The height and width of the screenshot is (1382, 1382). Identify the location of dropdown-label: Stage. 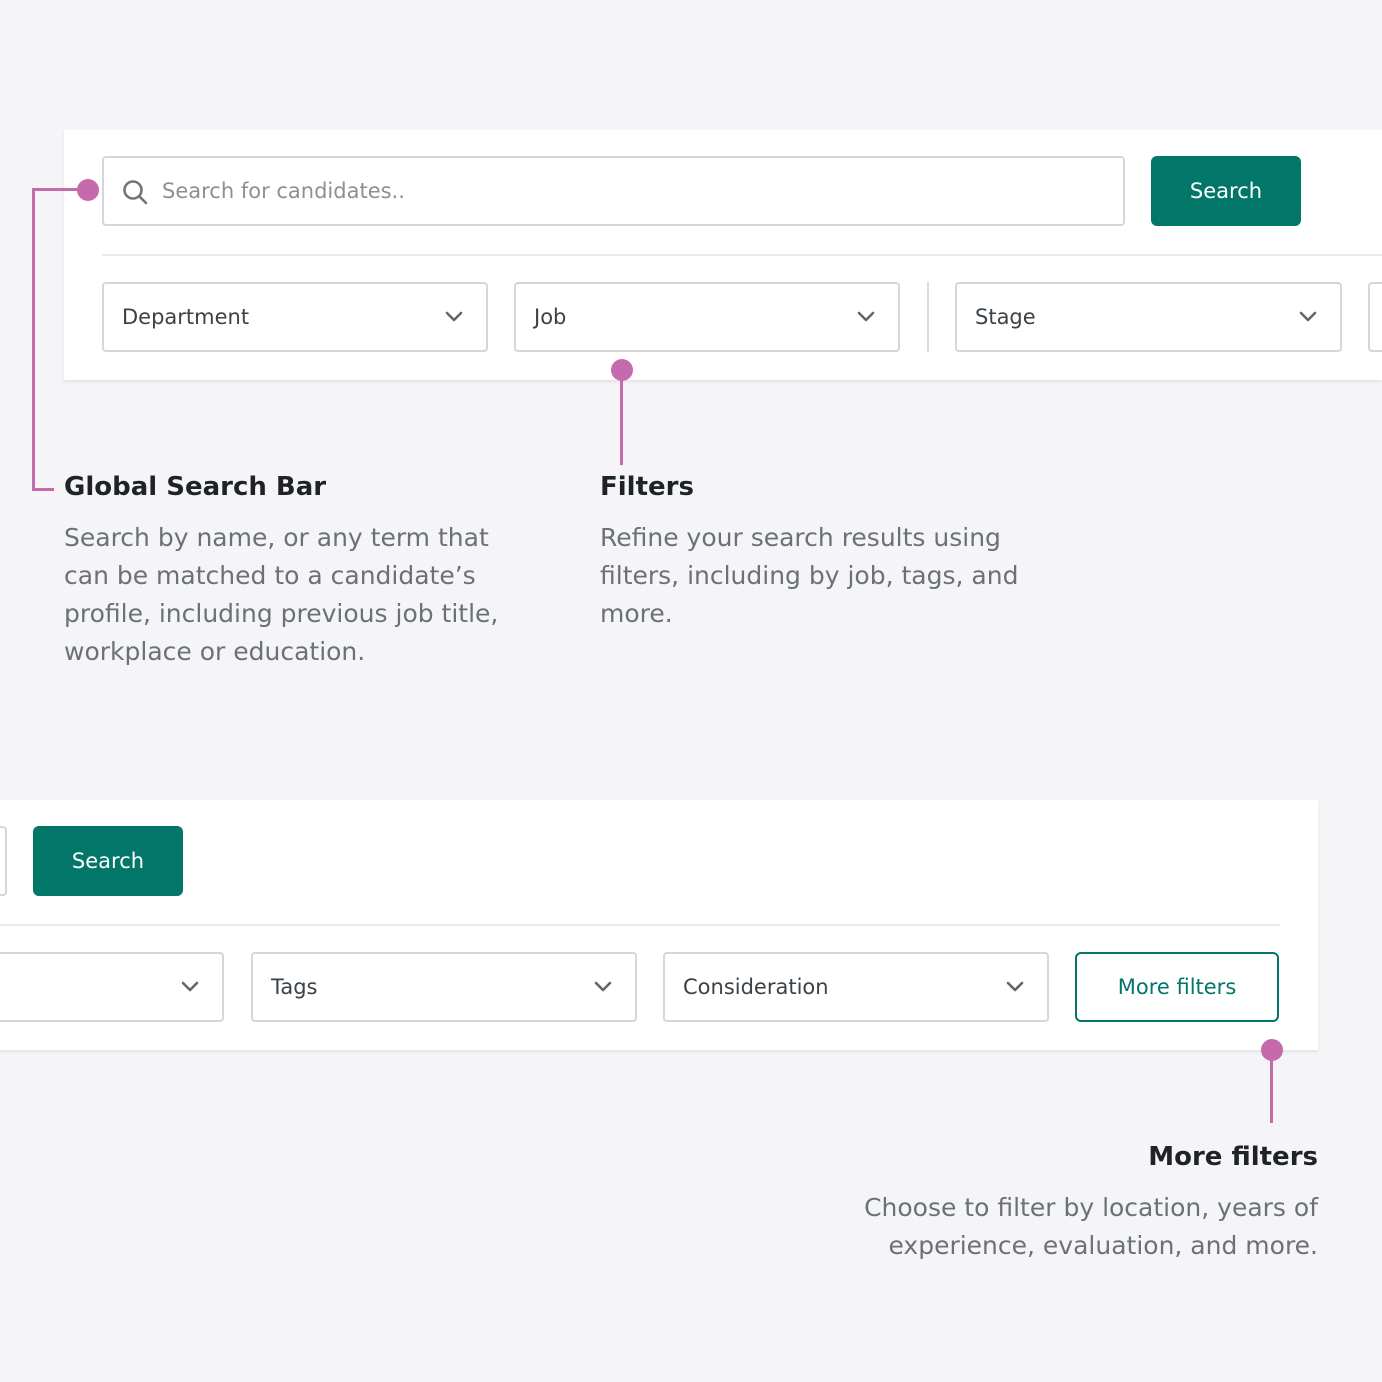
(1005, 317).